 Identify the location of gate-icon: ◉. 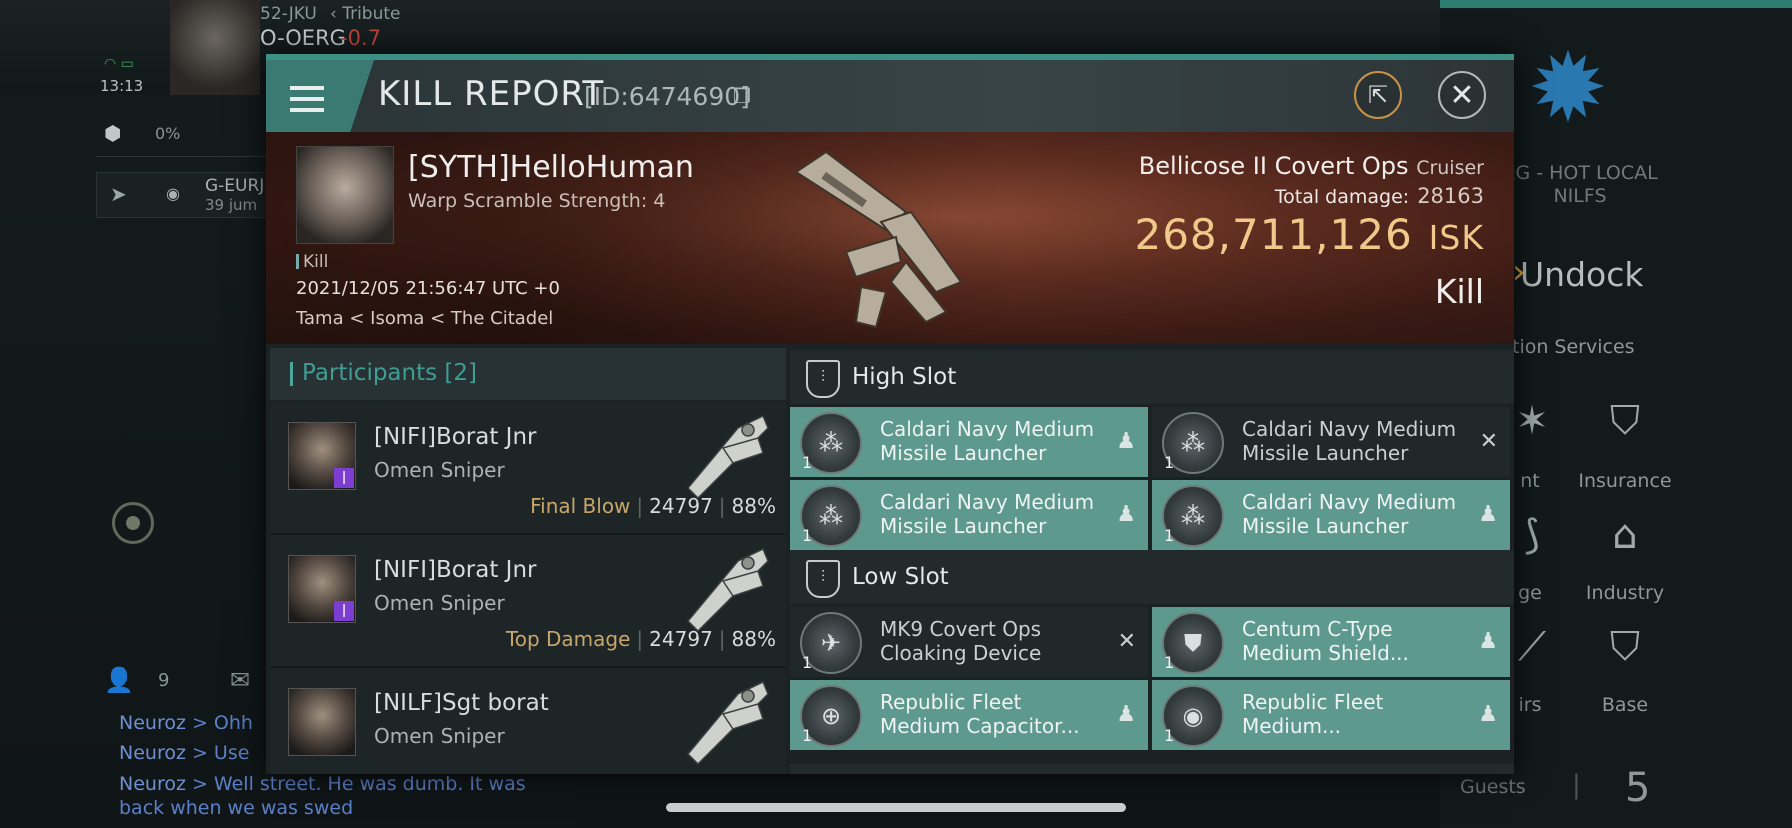
(173, 193).